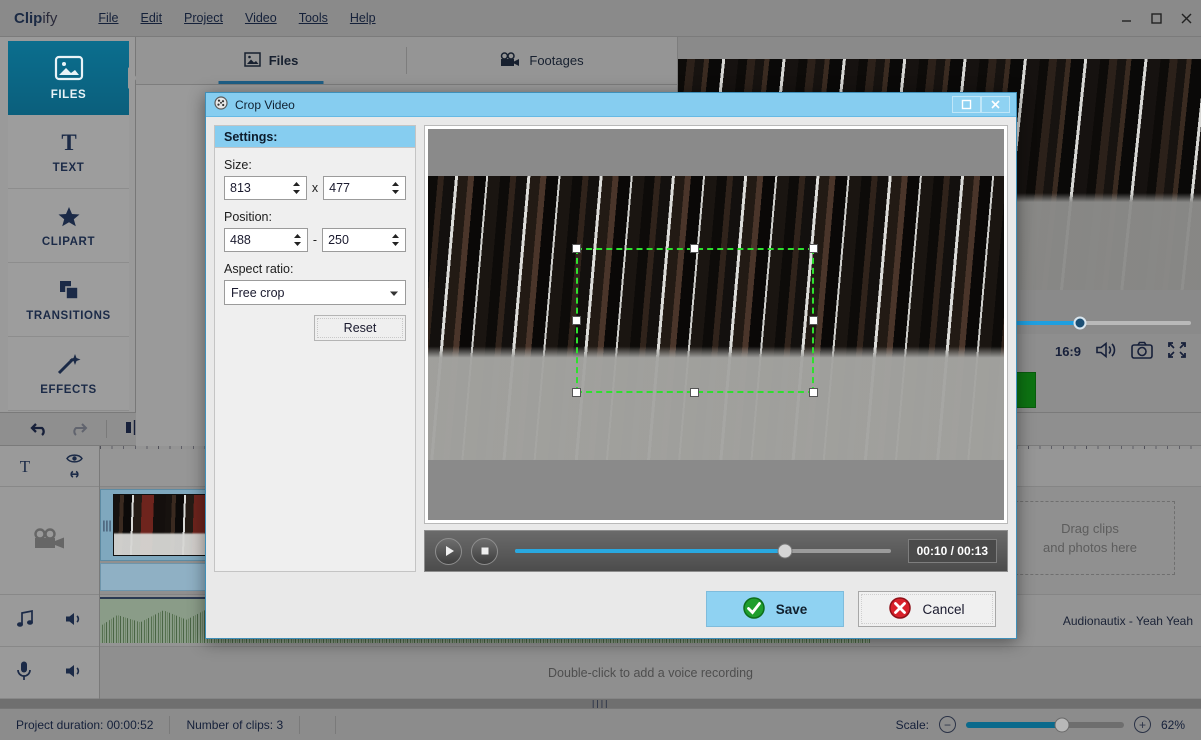 The height and width of the screenshot is (740, 1201). I want to click on minus-circle-icon: −, so click(947, 724).